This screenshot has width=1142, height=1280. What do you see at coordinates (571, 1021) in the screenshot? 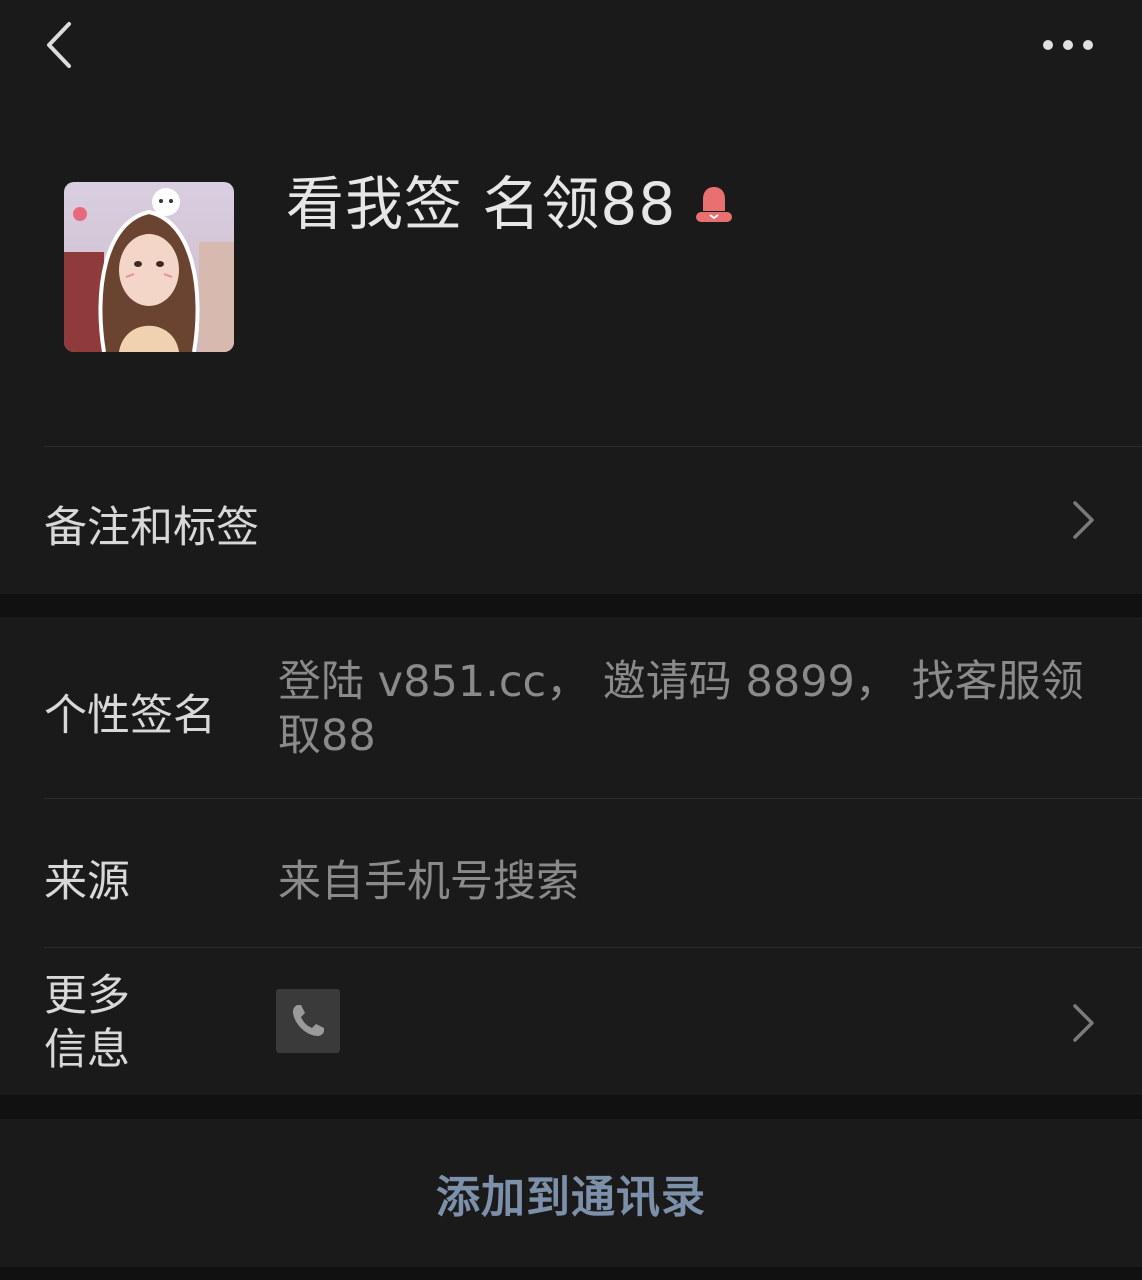
I see `more-info-row: 更多信息` at bounding box center [571, 1021].